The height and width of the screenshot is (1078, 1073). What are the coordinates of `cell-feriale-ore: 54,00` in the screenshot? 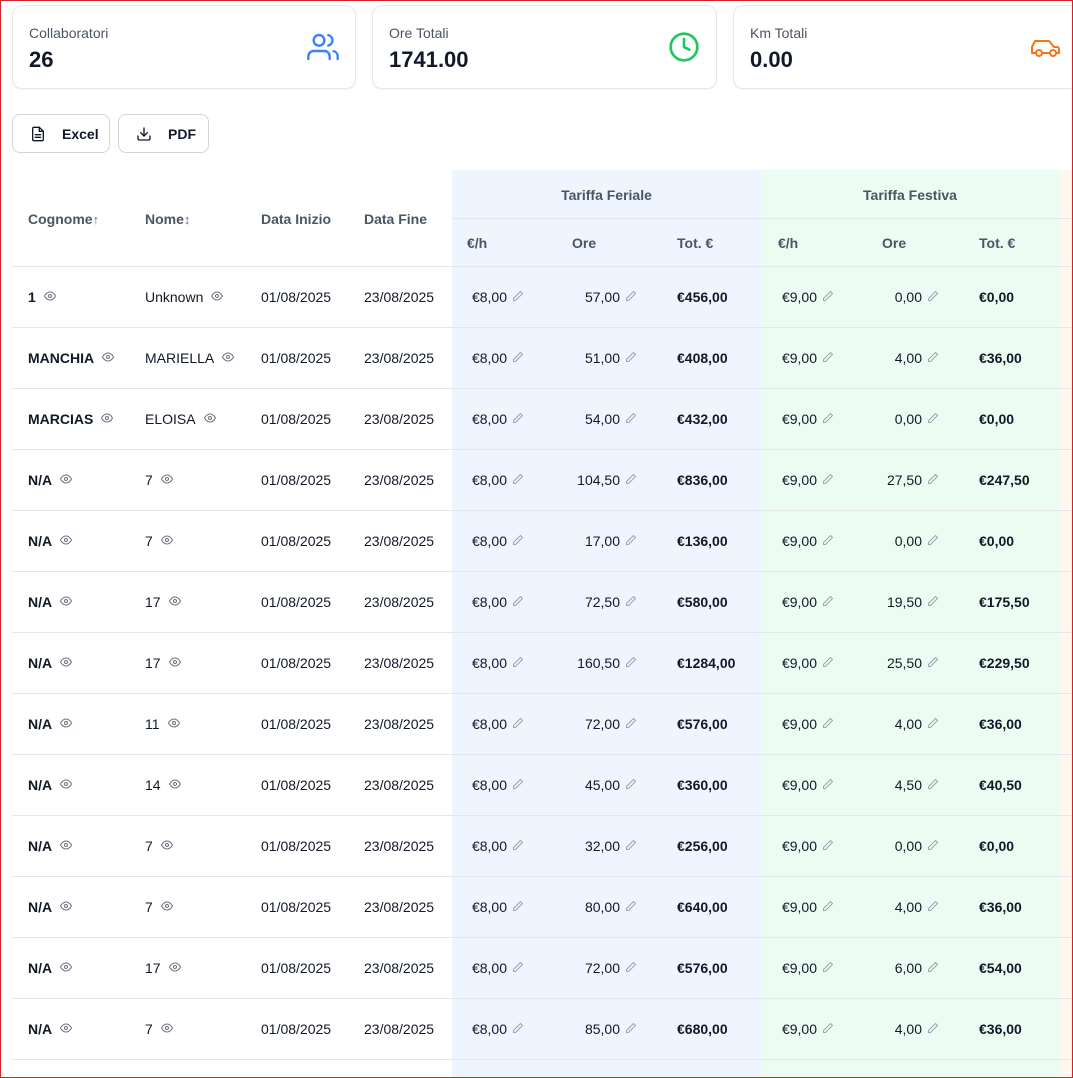 It's located at (594, 419).